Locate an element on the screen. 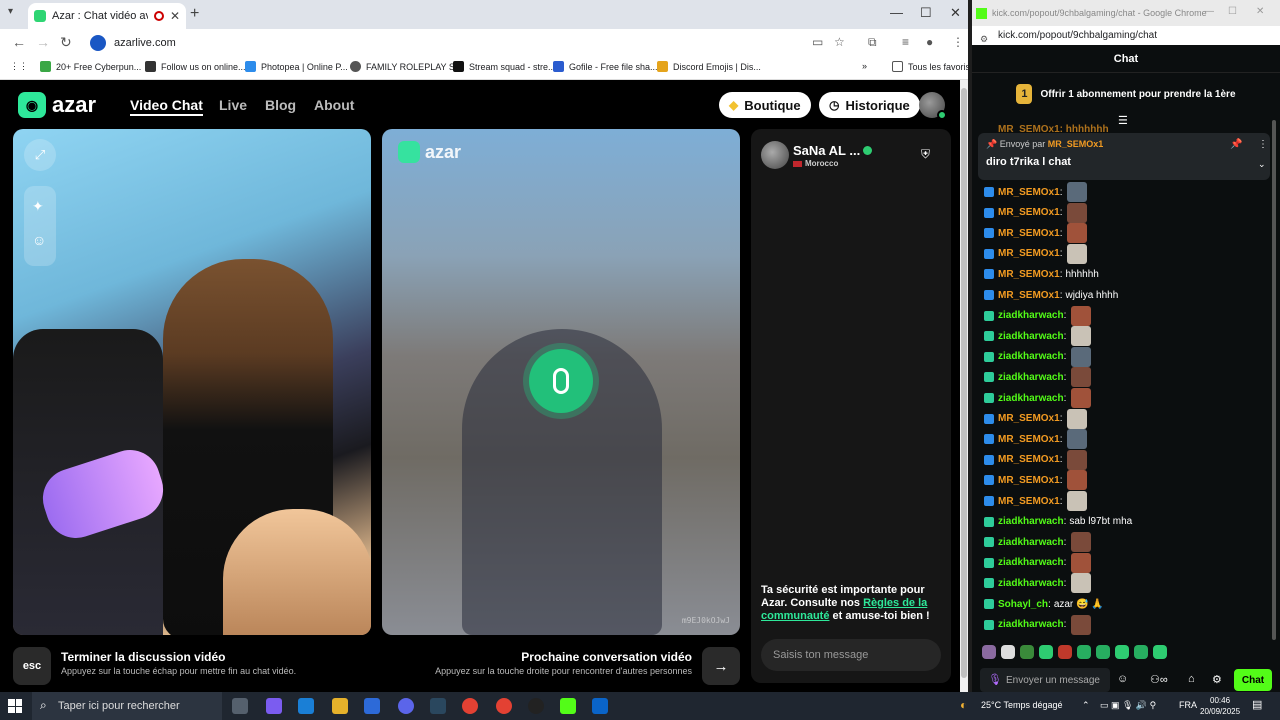 This screenshot has height=720, width=1280. nav-about: About is located at coordinates (334, 105).